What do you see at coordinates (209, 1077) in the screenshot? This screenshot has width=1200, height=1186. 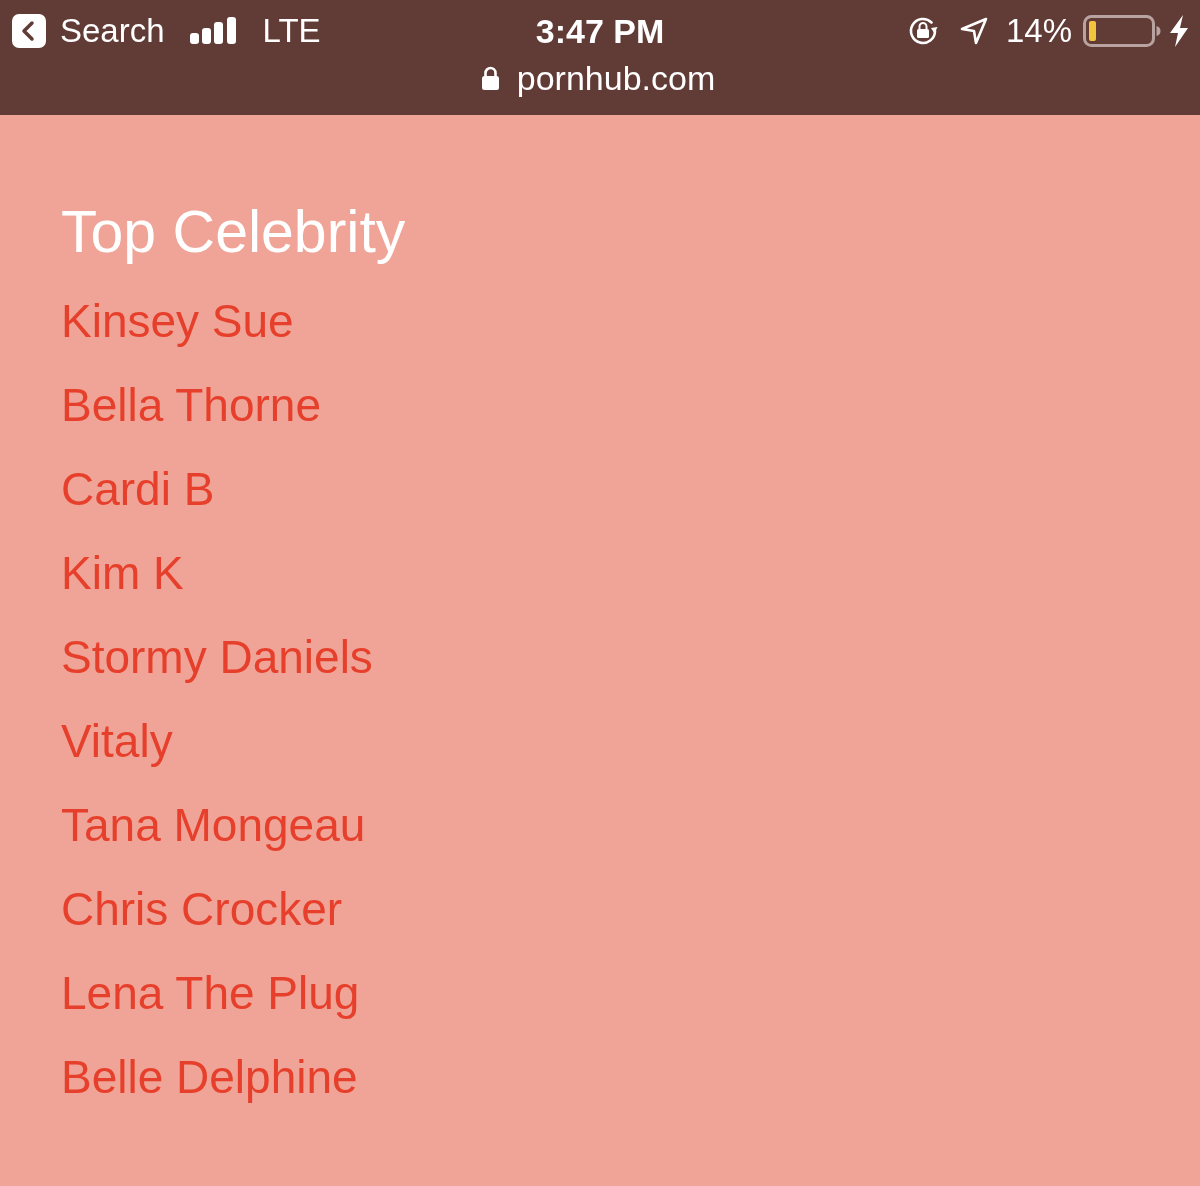 I see `celebrity-link: Belle Delphine` at bounding box center [209, 1077].